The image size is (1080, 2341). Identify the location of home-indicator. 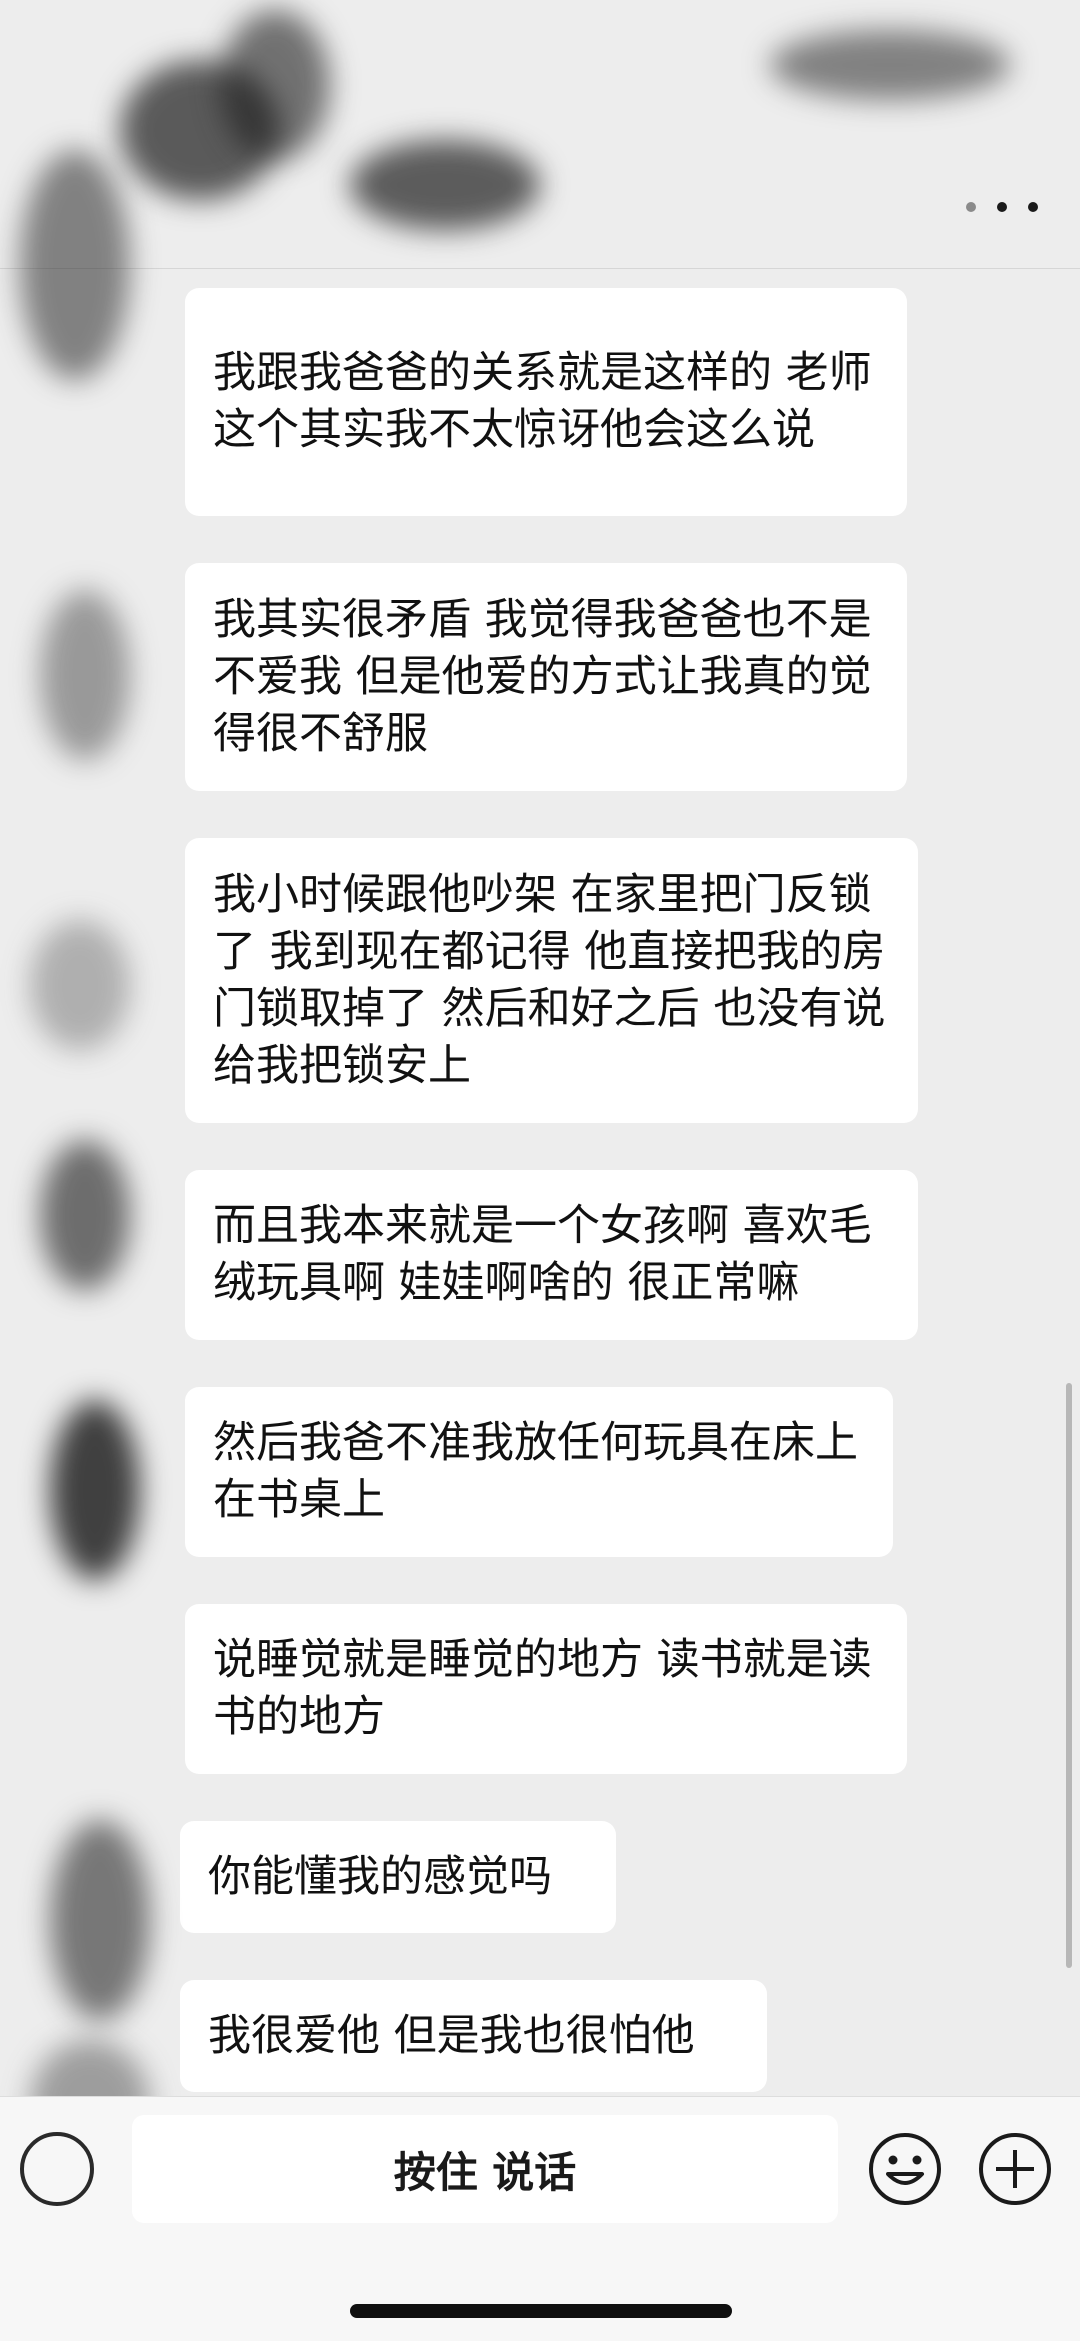
(541, 2311).